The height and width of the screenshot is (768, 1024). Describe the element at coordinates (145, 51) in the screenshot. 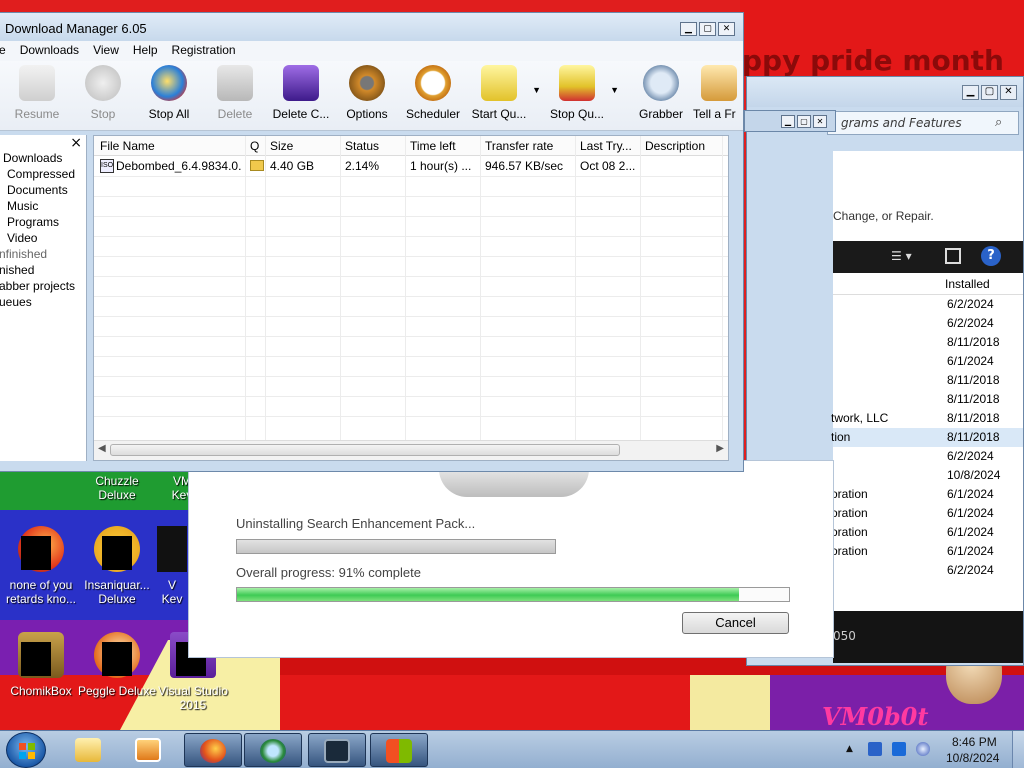

I see `menu-help: Help` at that location.